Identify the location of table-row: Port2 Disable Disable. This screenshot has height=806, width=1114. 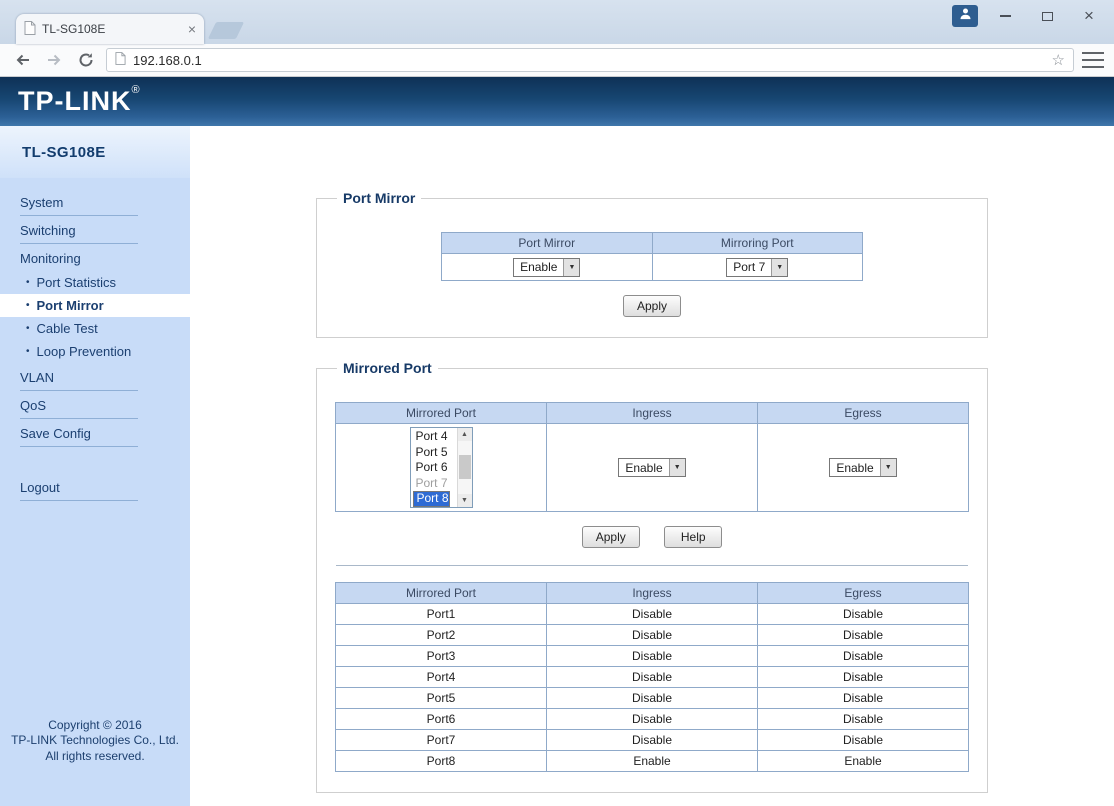
(652, 635).